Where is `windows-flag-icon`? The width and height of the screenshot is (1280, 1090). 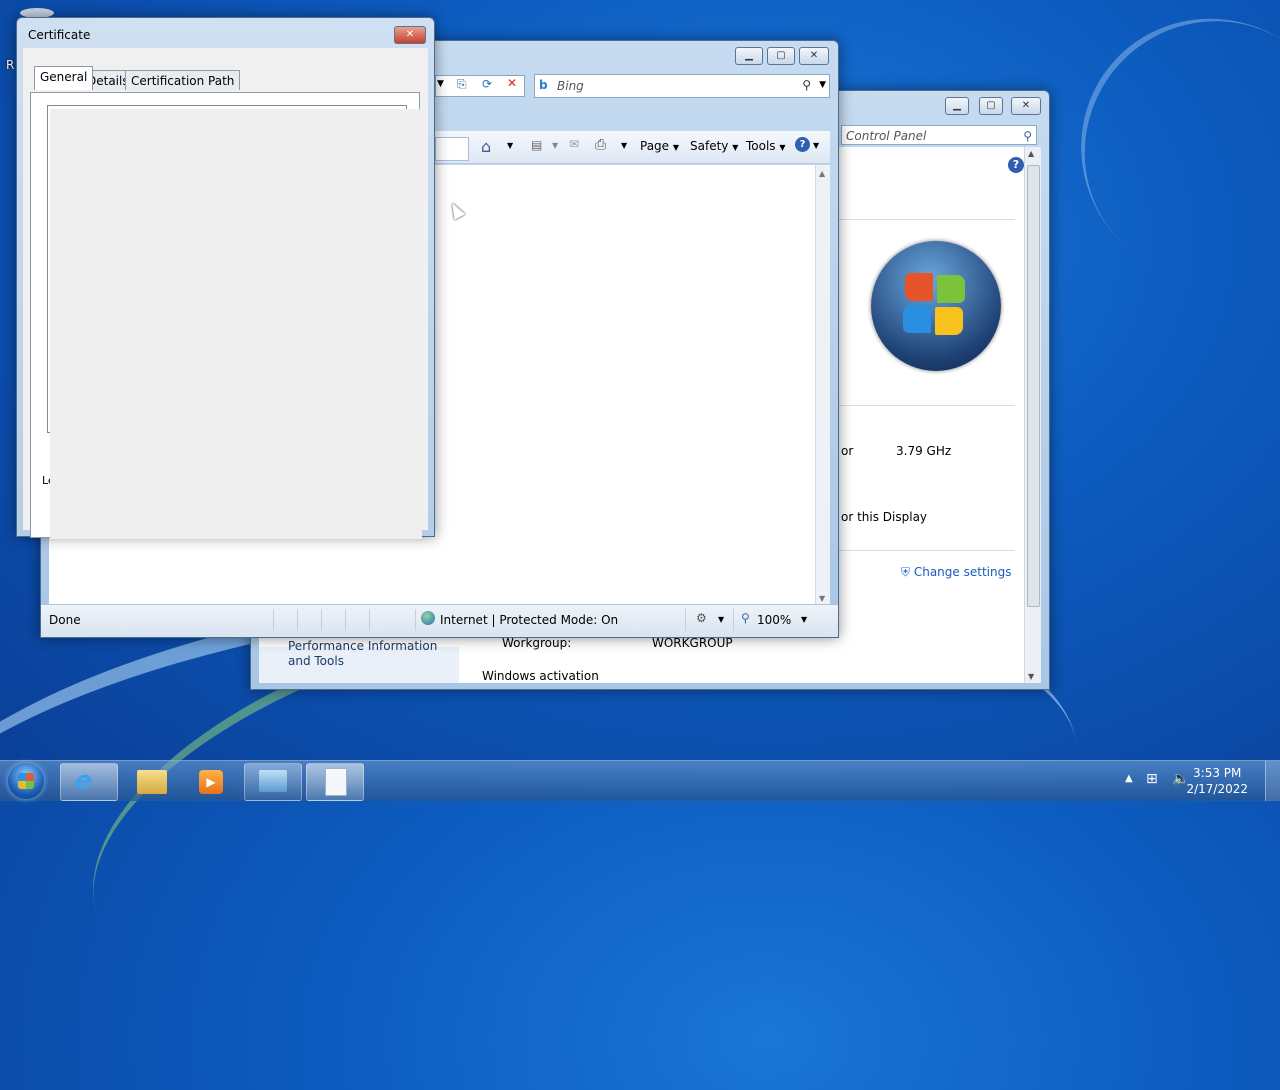 windows-flag-icon is located at coordinates (26, 781).